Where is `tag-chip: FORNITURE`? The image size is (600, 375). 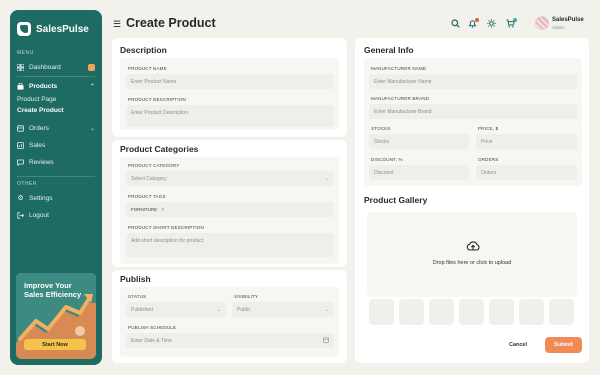 tag-chip: FORNITURE is located at coordinates (144, 209).